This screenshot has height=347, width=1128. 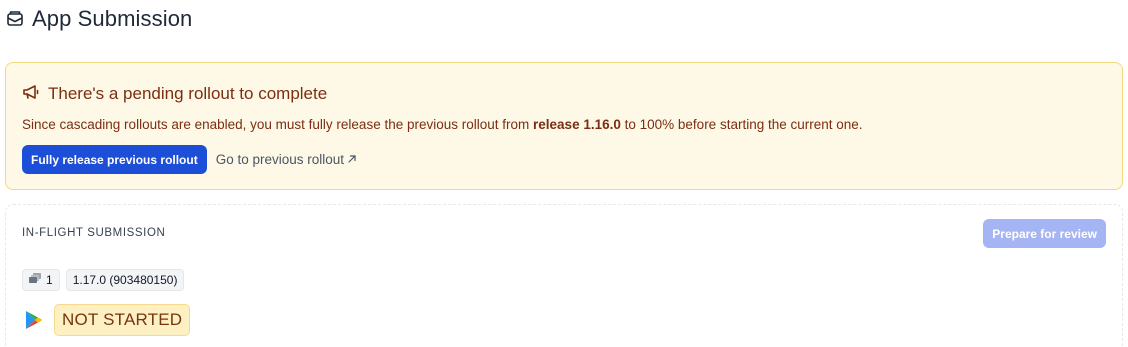 What do you see at coordinates (577, 124) in the screenshot?
I see `alert-release-name: release 1.16.0` at bounding box center [577, 124].